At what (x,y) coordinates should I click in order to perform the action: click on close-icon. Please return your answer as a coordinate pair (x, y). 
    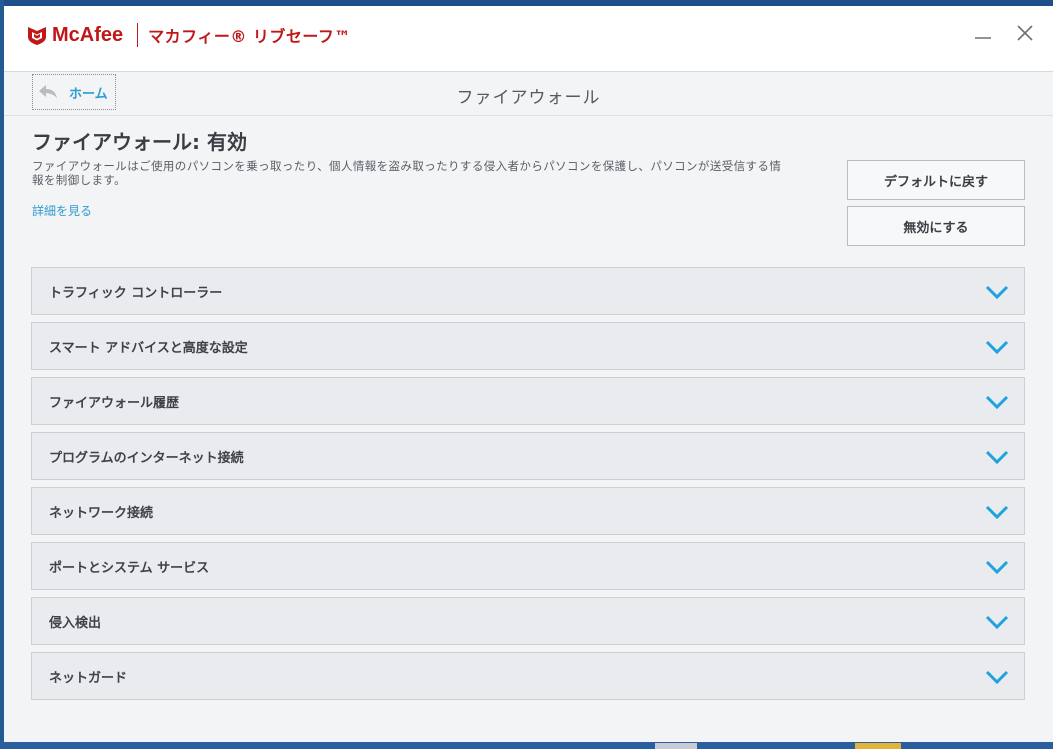
    Looking at the image, I should click on (1025, 33).